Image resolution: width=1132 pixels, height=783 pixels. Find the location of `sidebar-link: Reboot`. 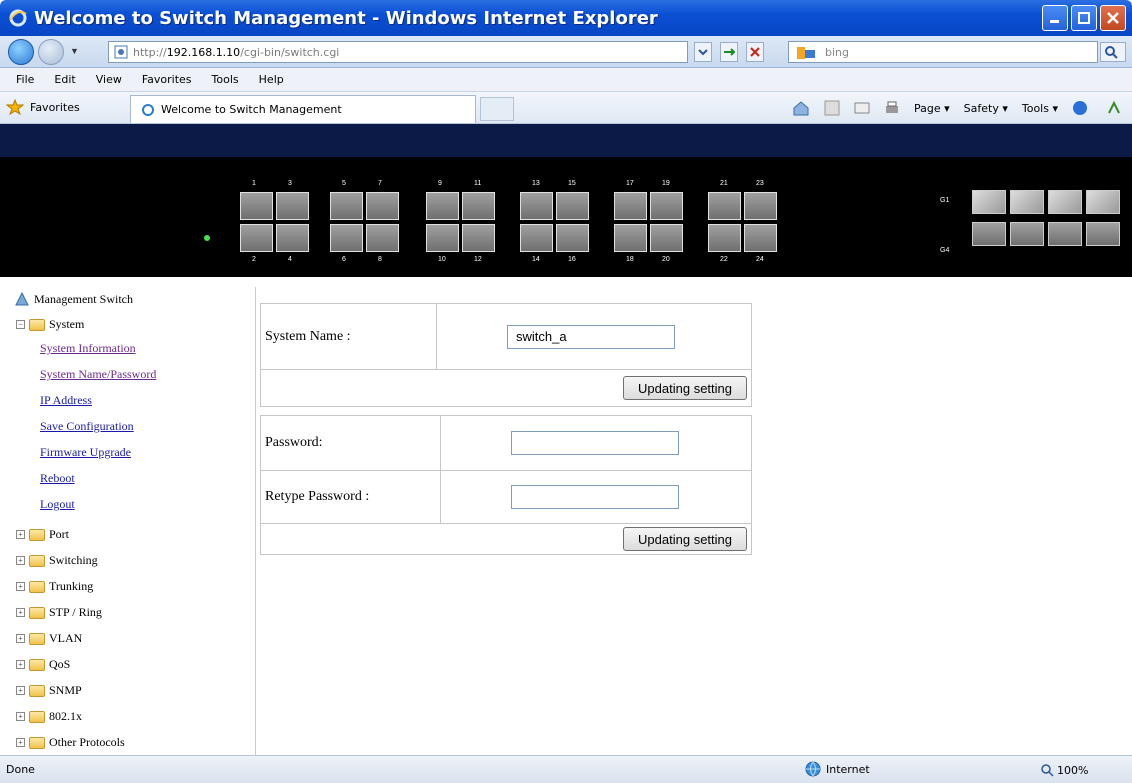

sidebar-link: Reboot is located at coordinates (57, 478).